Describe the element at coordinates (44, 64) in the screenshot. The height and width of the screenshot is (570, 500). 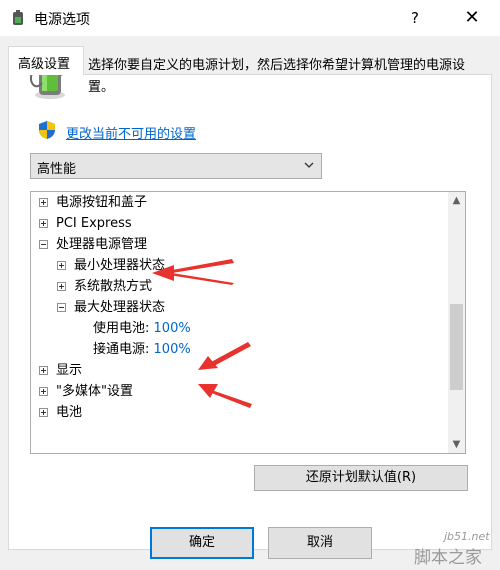
I see `tab-label: 高级设置` at that location.